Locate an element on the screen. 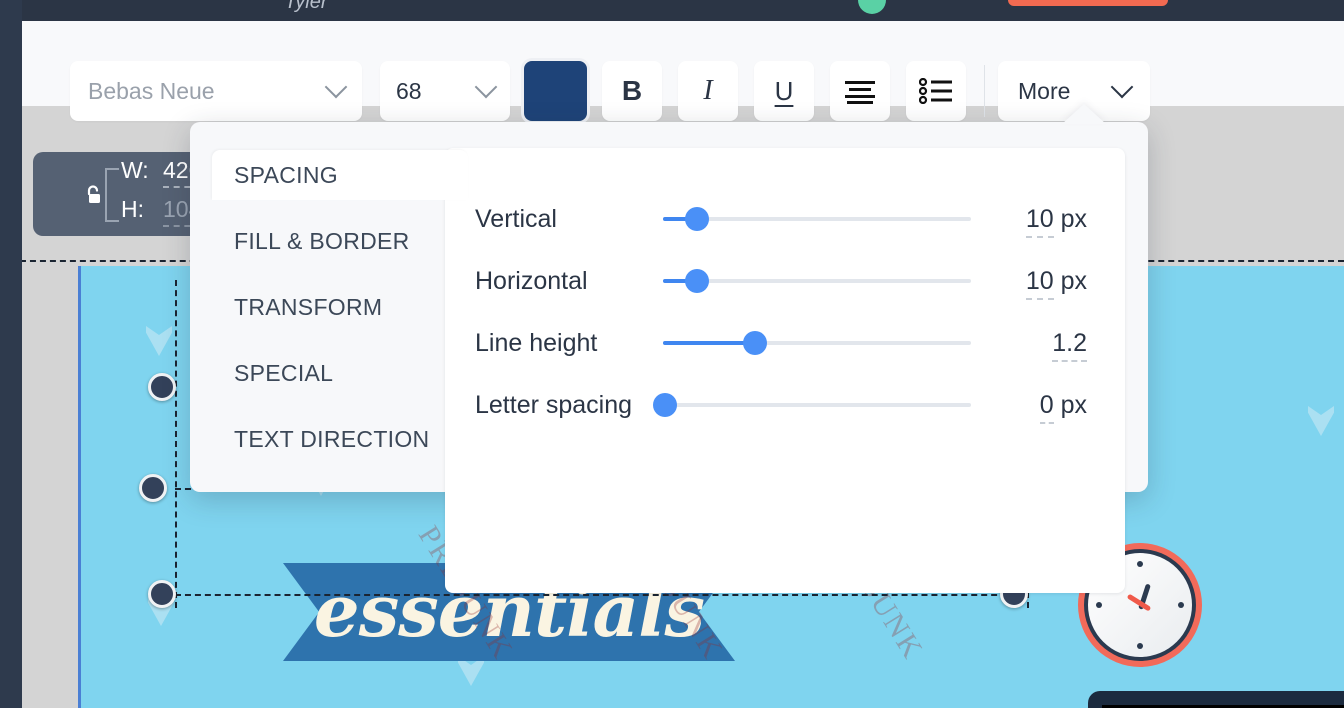 This screenshot has height=708, width=1344. slider-label: Vertical is located at coordinates (516, 218).